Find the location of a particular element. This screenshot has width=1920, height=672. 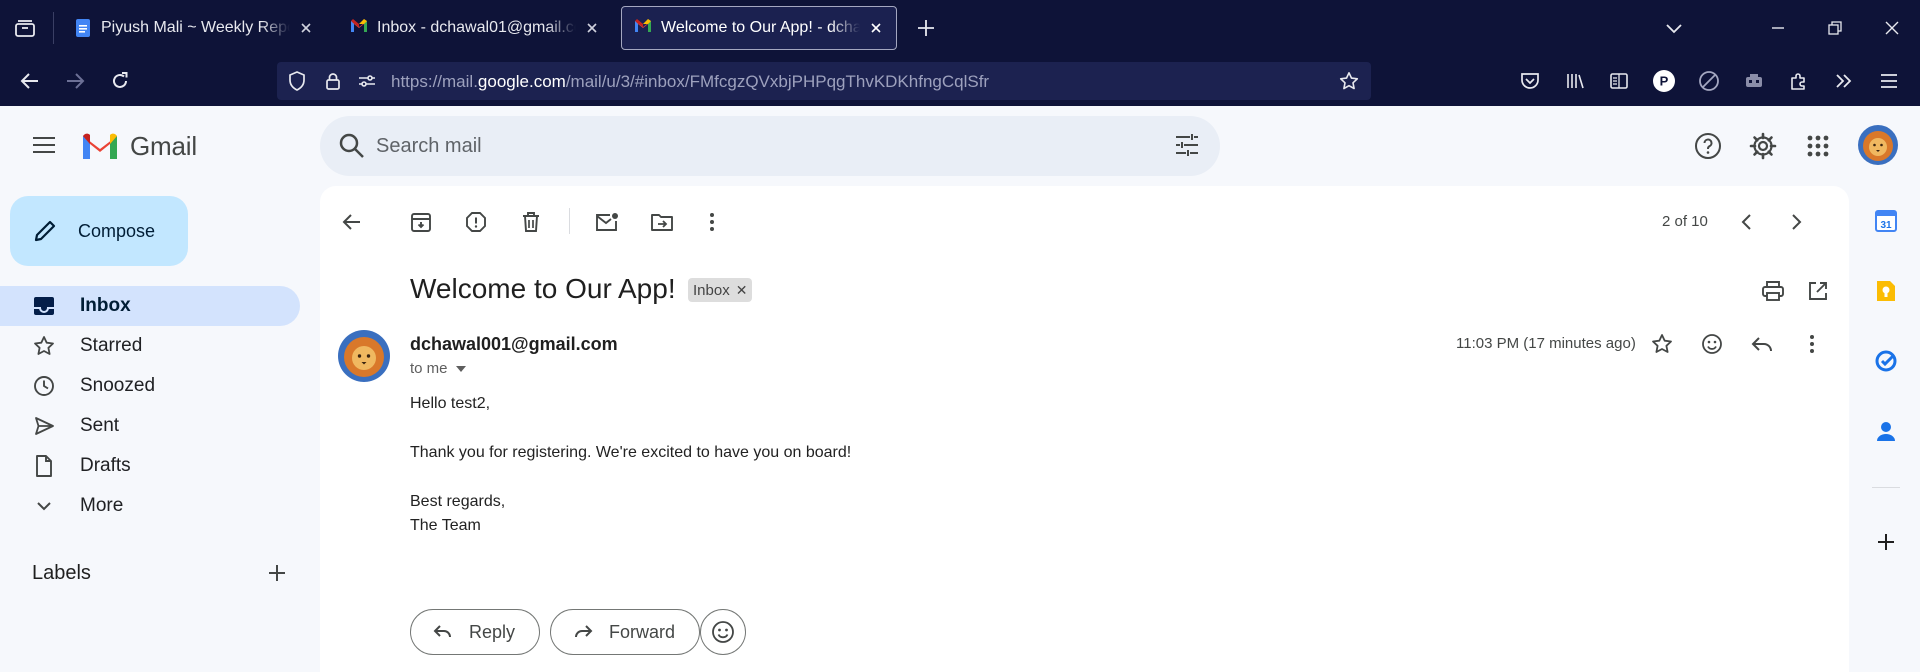

delete-trash-icon is located at coordinates (531, 222).